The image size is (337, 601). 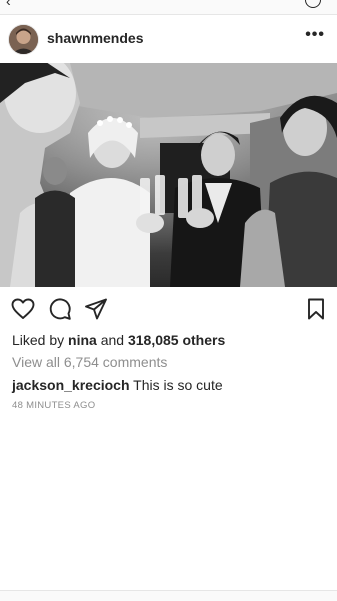 I want to click on avatar, so click(x=23, y=39).